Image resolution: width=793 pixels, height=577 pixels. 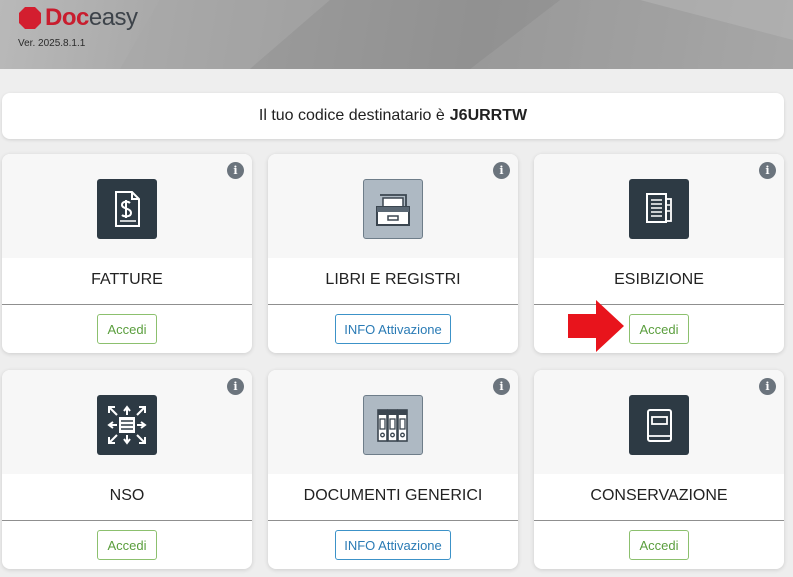 I want to click on card-title: LIBRI E REGISTRI, so click(x=393, y=279).